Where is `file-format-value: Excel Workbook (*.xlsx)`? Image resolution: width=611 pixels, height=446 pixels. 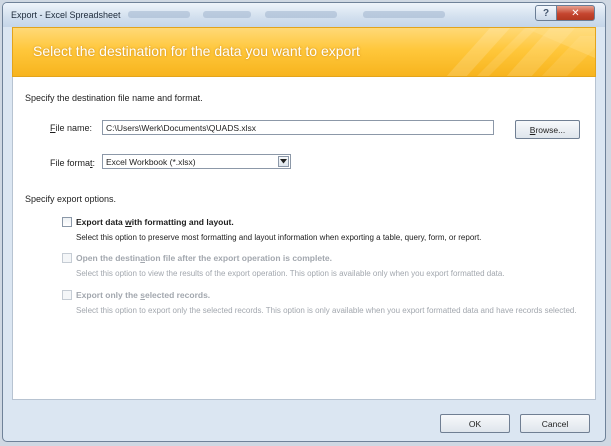 file-format-value: Excel Workbook (*.xlsx) is located at coordinates (151, 162).